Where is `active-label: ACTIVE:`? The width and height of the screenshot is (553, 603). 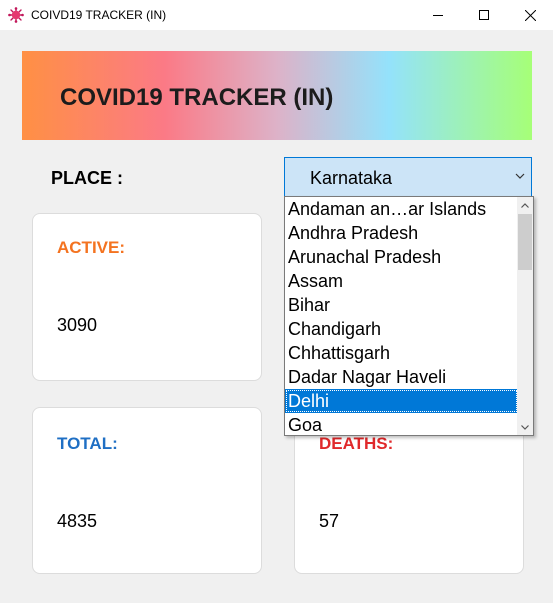 active-label: ACTIVE: is located at coordinates (91, 247).